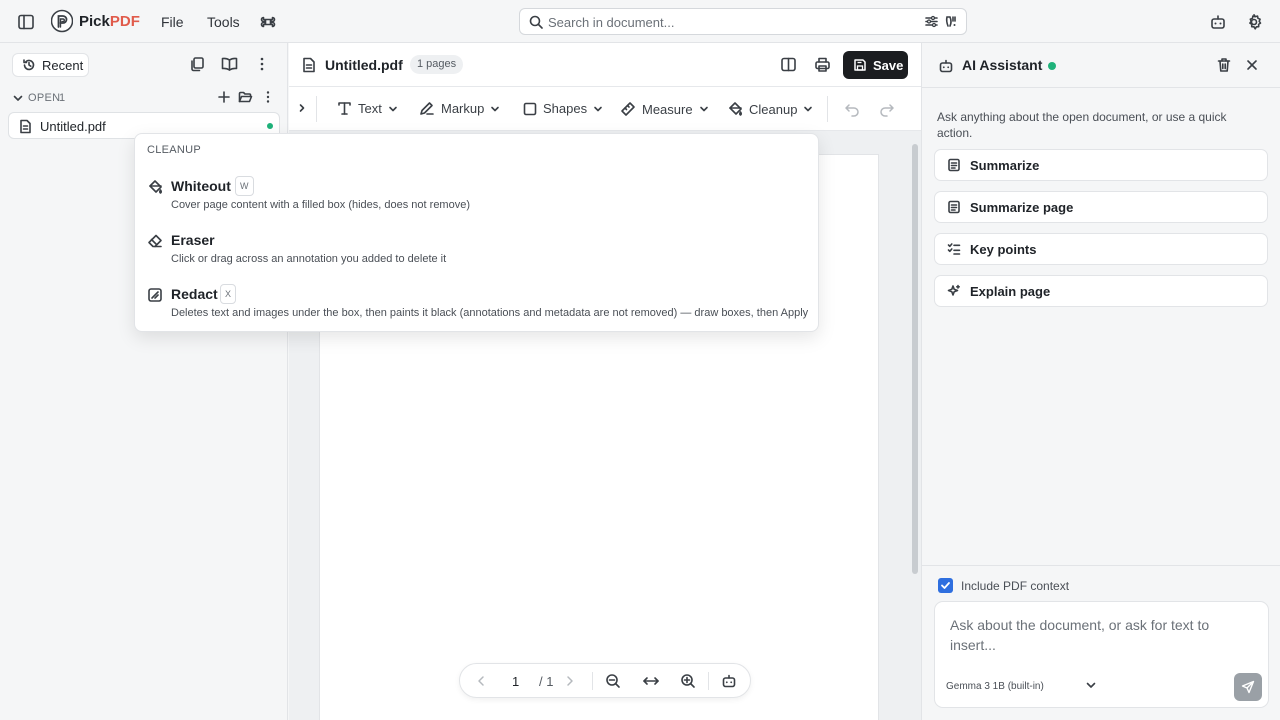 Image resolution: width=1280 pixels, height=720 pixels. I want to click on ruler-icon, so click(628, 109).